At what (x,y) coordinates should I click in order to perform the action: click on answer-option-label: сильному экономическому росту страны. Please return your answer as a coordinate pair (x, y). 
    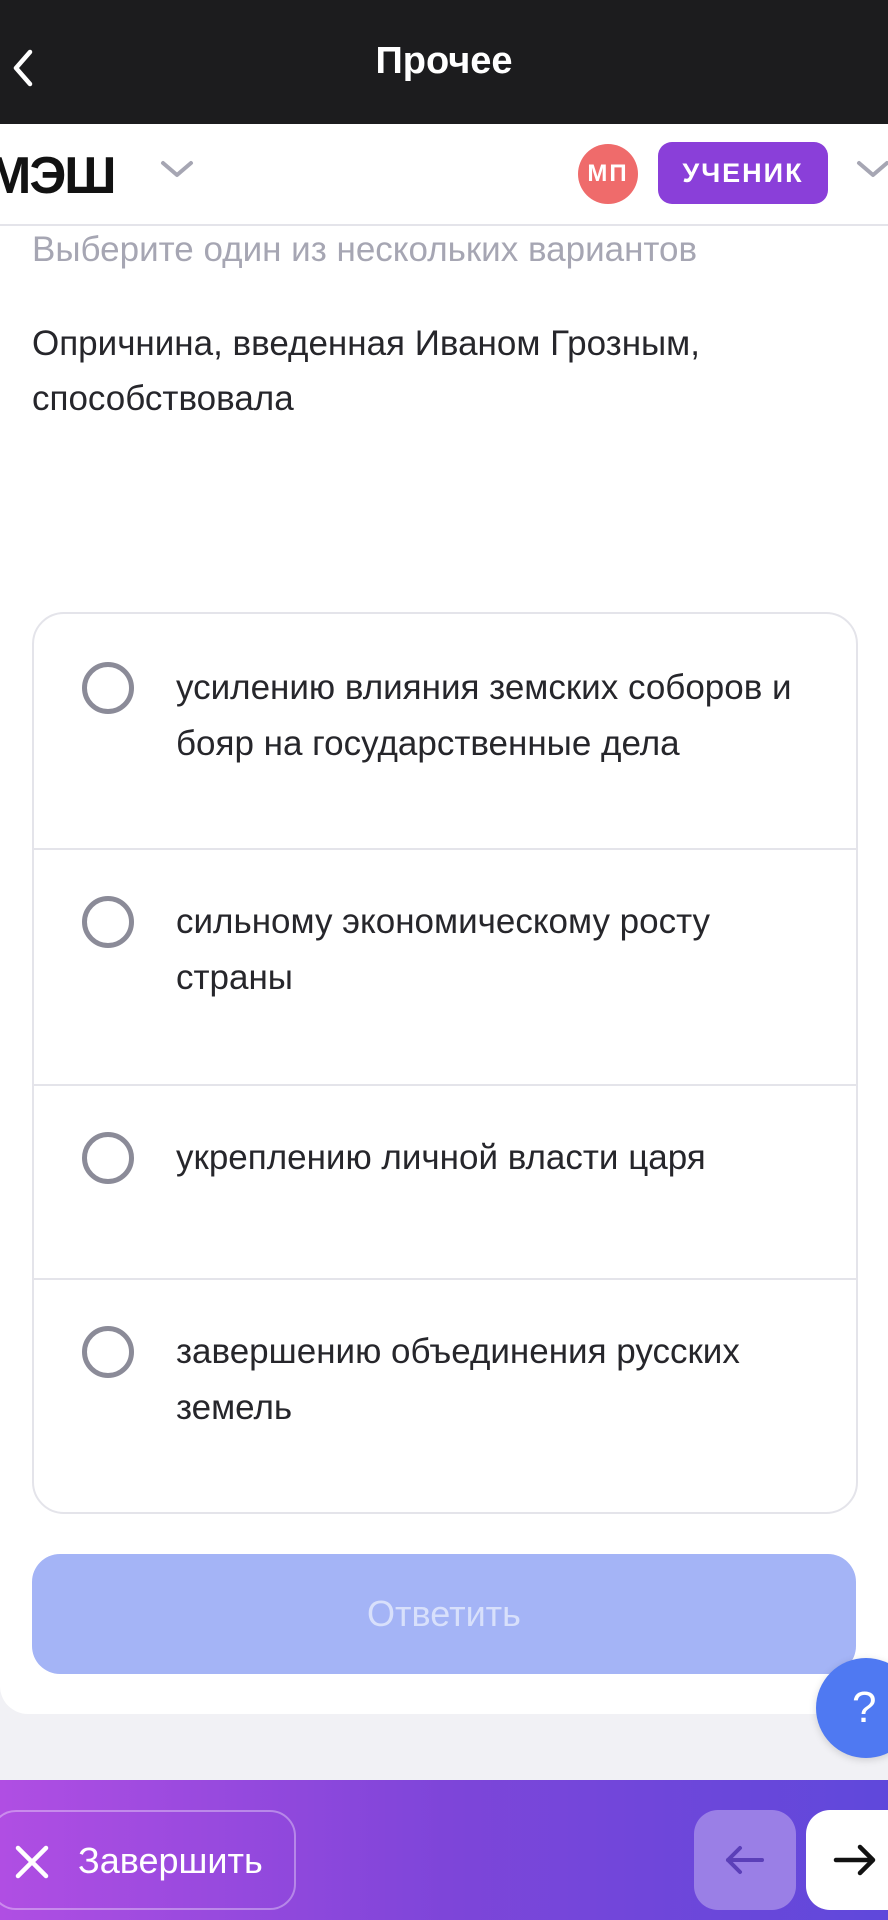
    Looking at the image, I should click on (443, 949).